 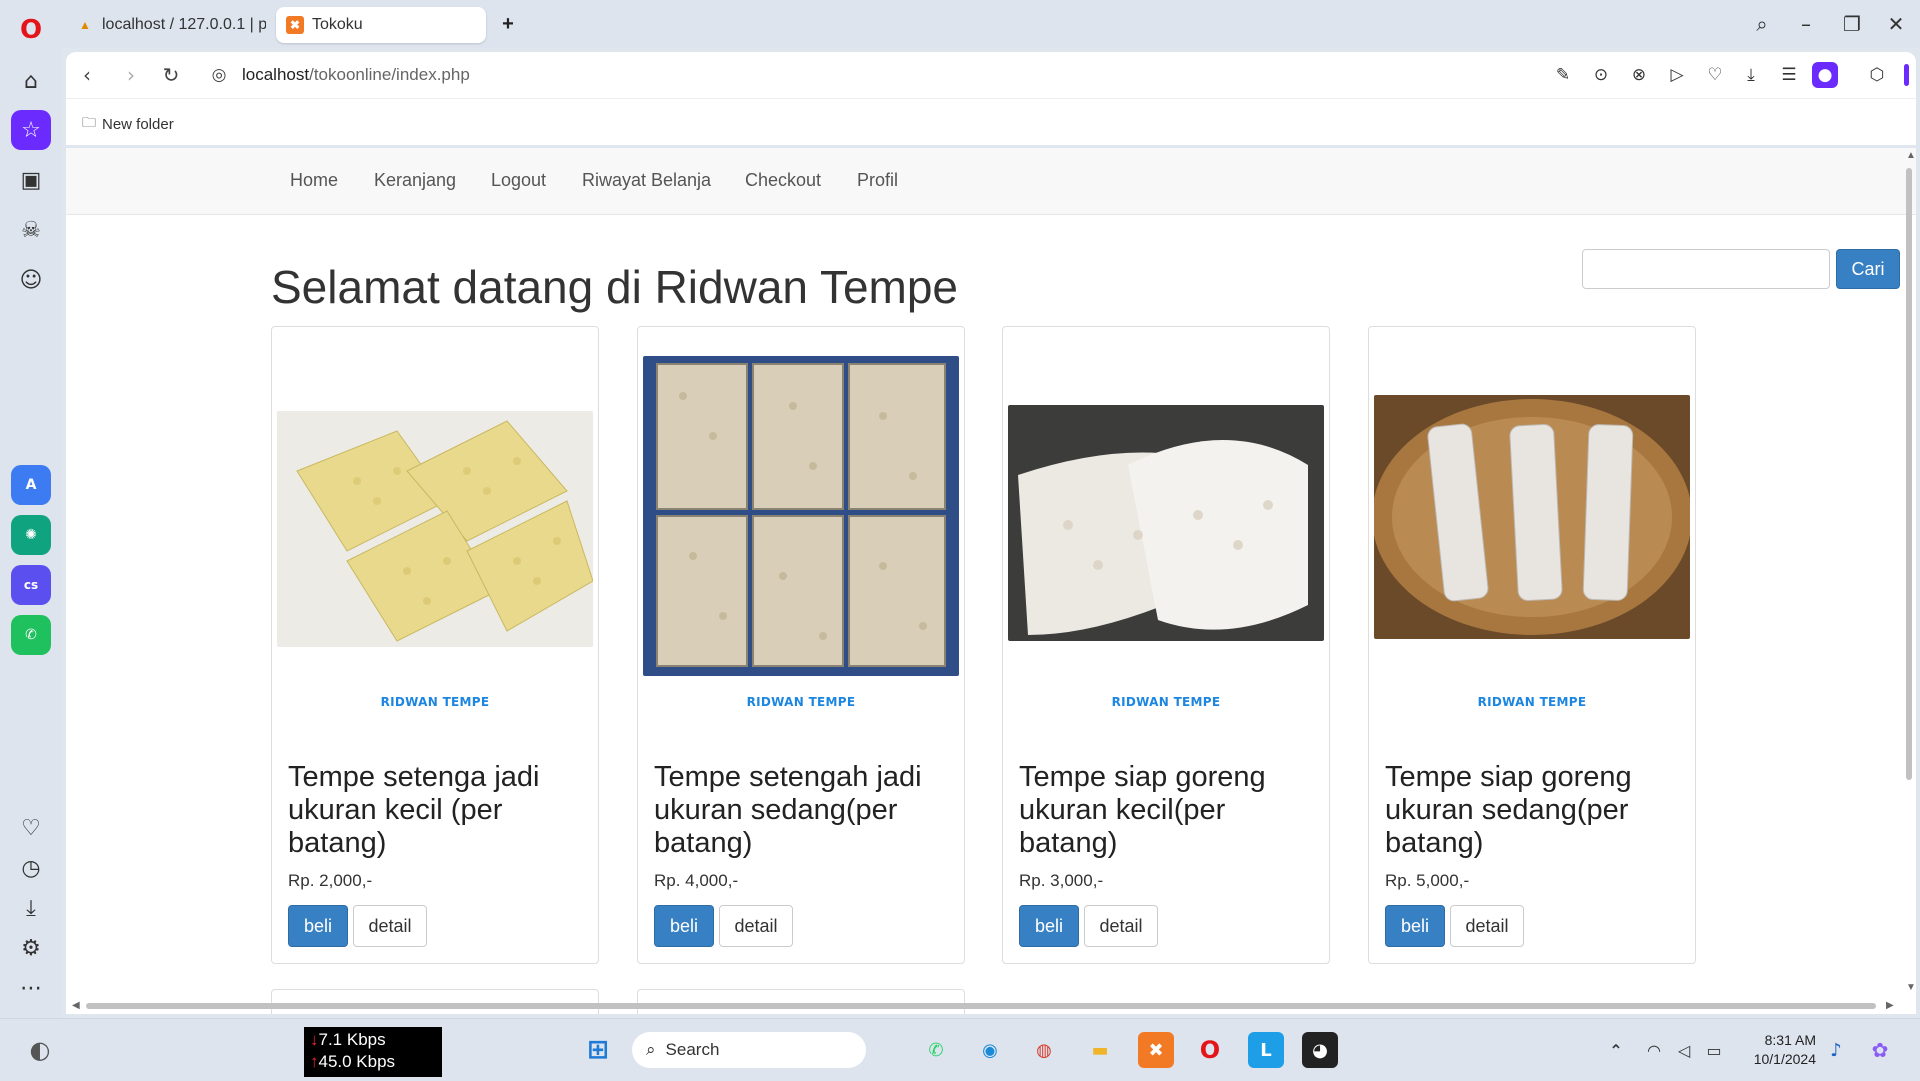 I want to click on folder-icon: 🗀, so click(x=89, y=123).